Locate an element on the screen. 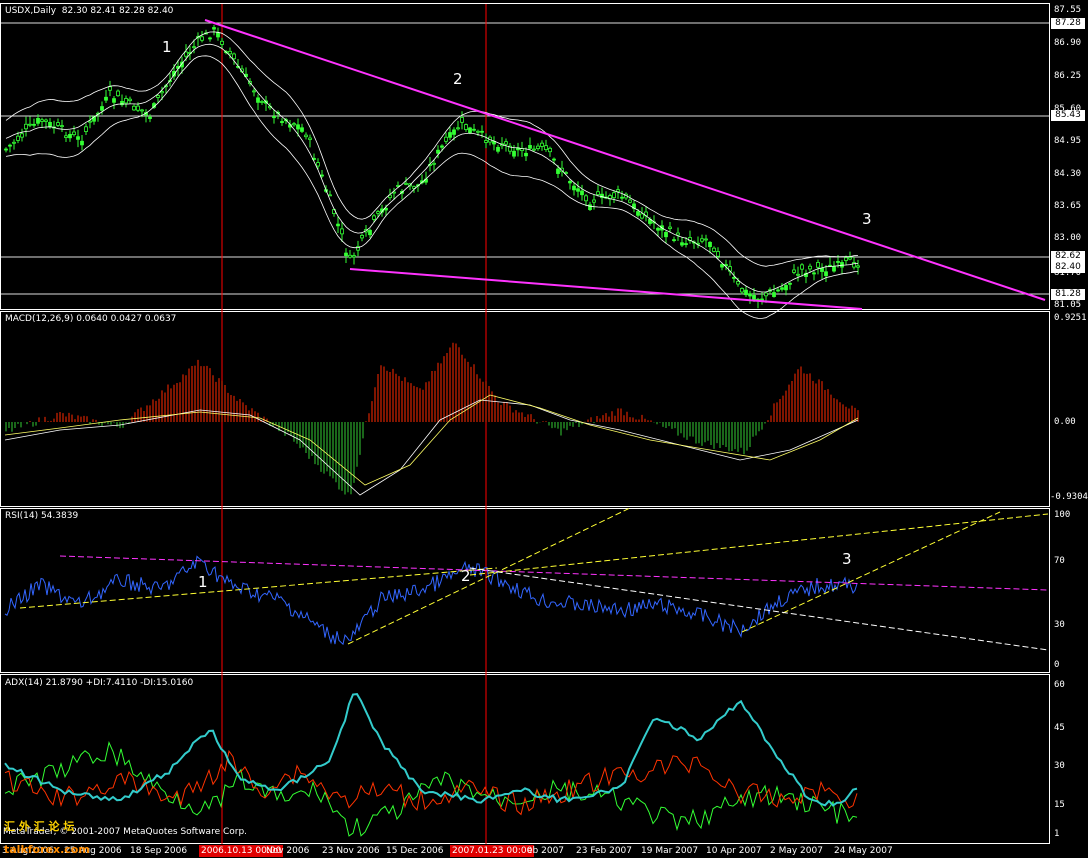 The image size is (1088, 858). rsi-upper-trendline is located at coordinates (759, 544).